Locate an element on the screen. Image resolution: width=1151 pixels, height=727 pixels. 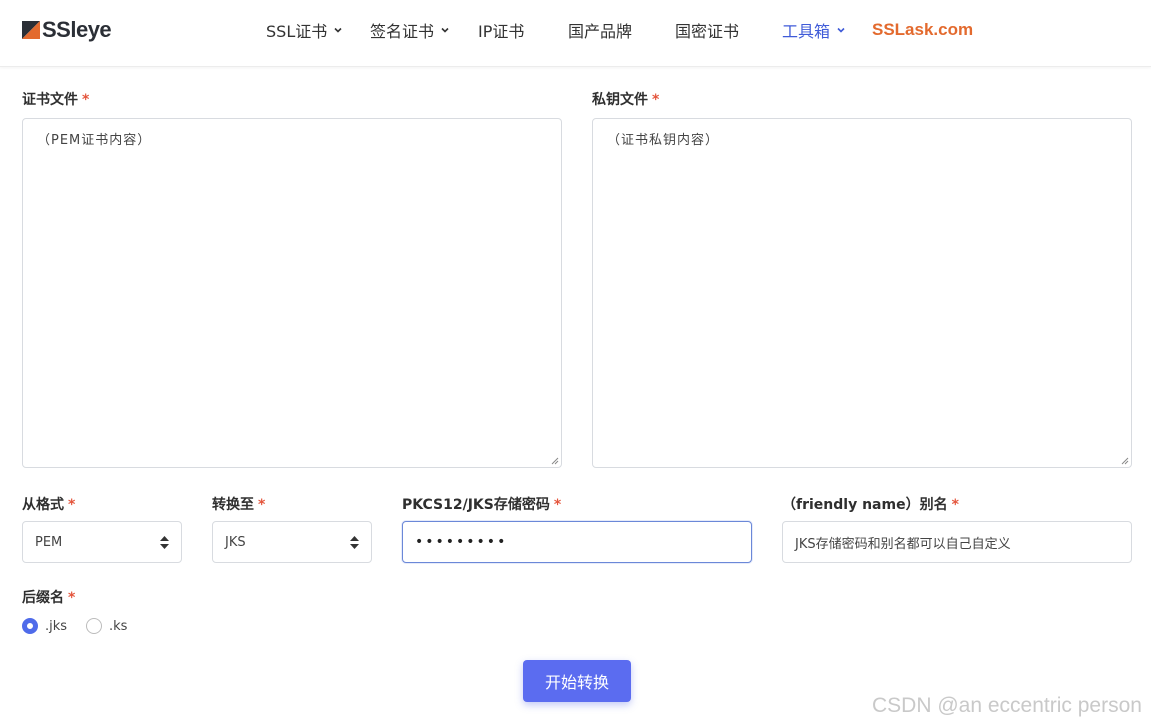
store-password-label: PKCS12/JKS存储密码 * is located at coordinates (481, 504).